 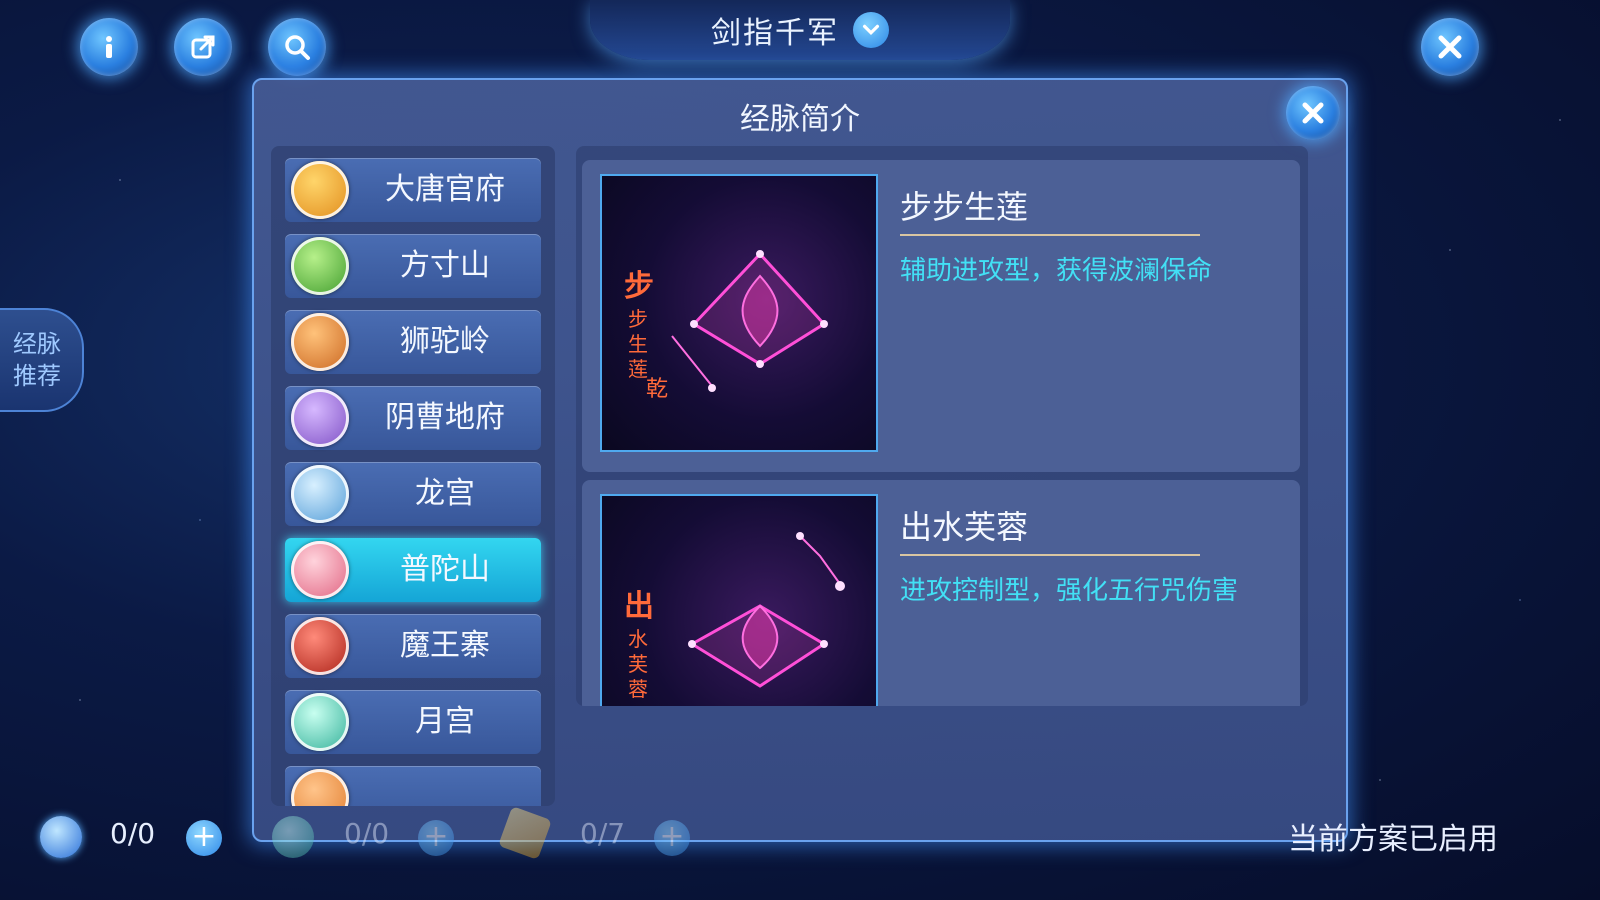 I want to click on sect-label: 狮驼岭, so click(x=445, y=341).